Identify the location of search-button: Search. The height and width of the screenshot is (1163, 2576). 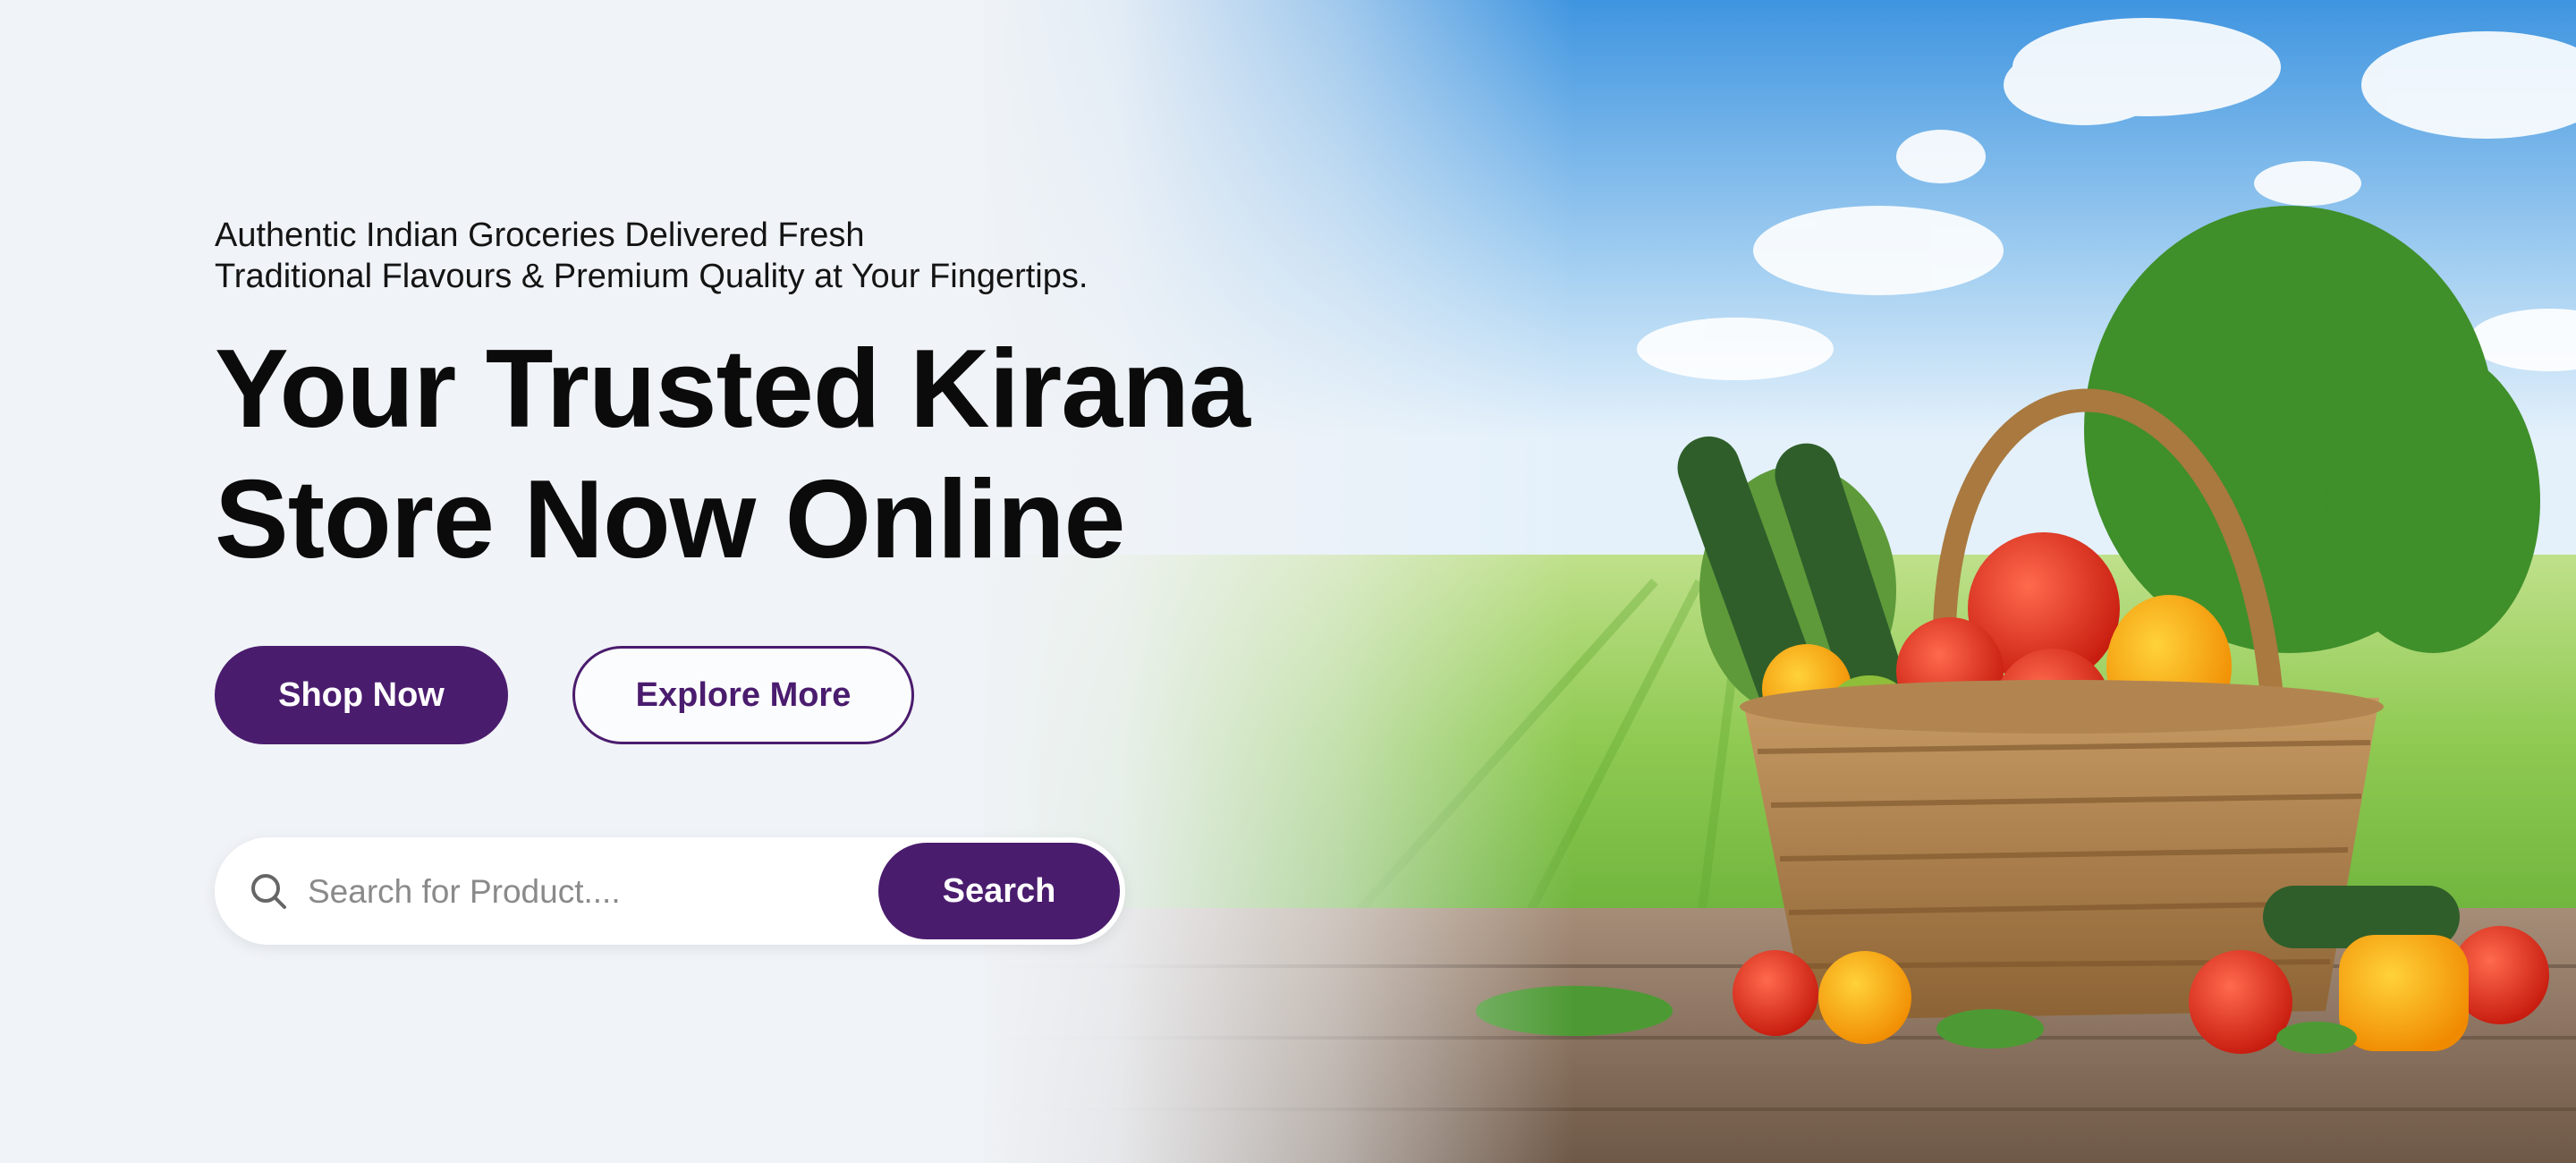
(999, 891).